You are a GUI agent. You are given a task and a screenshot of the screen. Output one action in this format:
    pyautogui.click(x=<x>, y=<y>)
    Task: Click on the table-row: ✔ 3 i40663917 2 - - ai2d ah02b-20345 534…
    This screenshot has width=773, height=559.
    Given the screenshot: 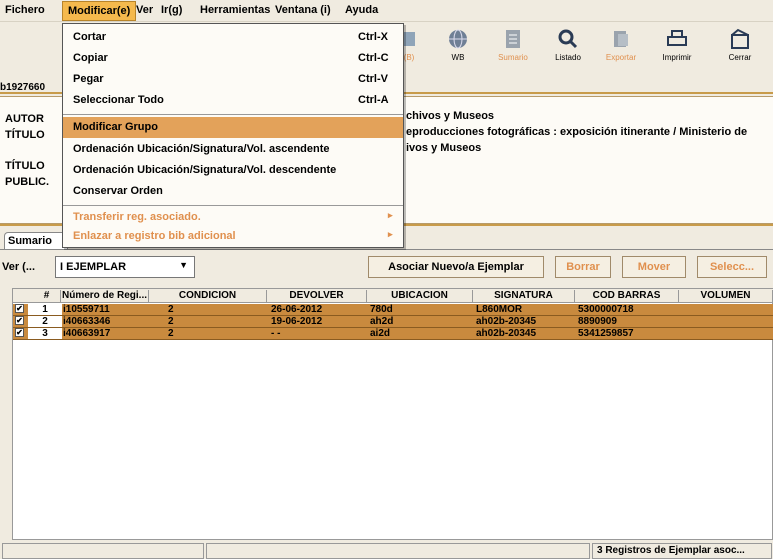 What is the action you would take?
    pyautogui.click(x=393, y=334)
    